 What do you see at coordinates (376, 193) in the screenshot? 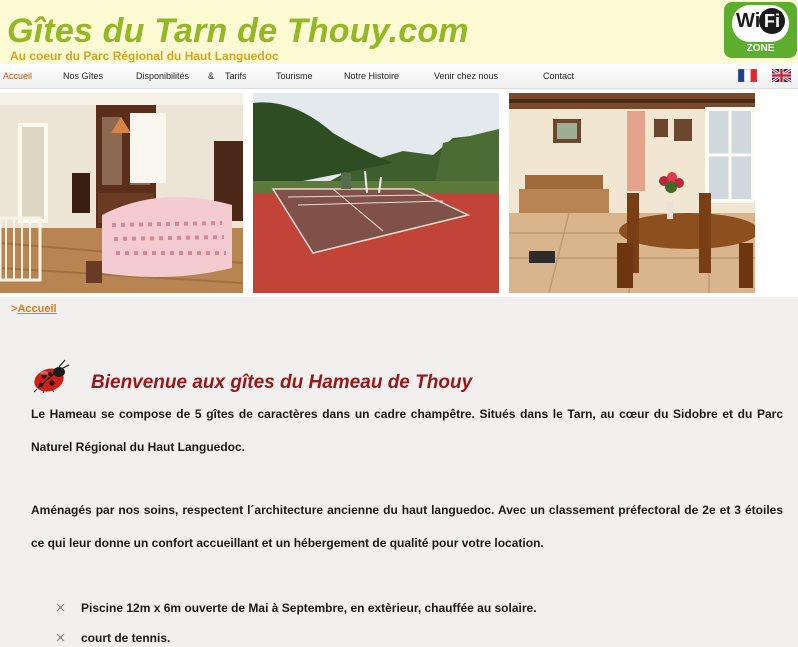
I see `tennis-court-photo` at bounding box center [376, 193].